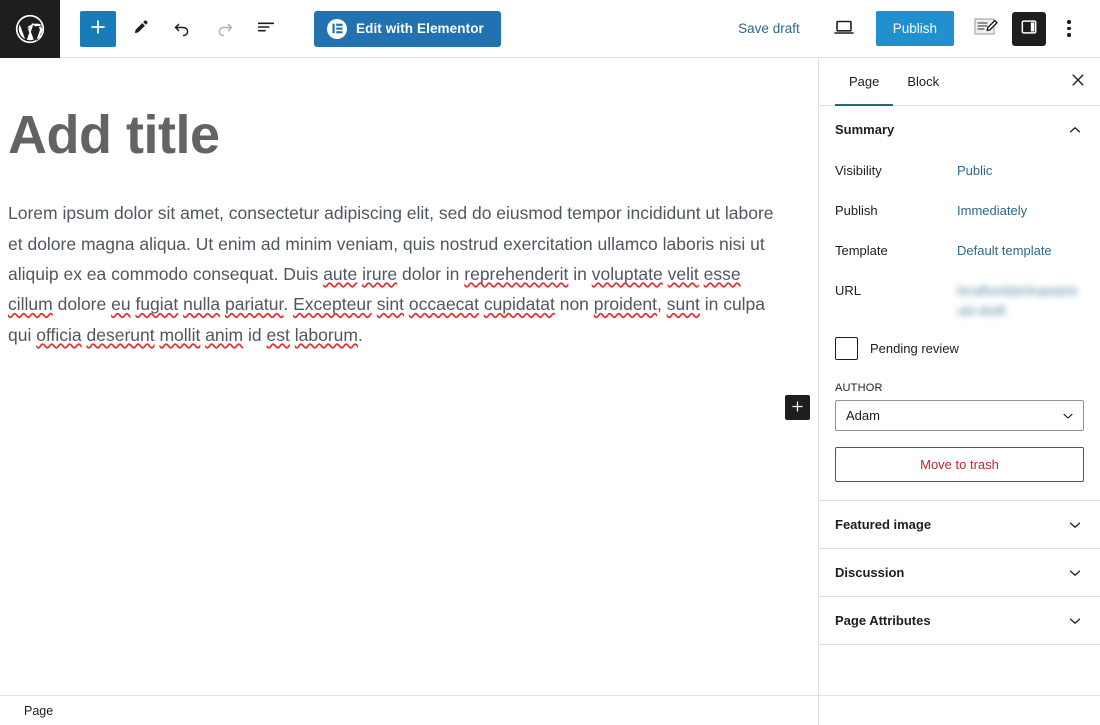 Image resolution: width=1100 pixels, height=725 pixels. What do you see at coordinates (769, 28) in the screenshot?
I see `save-draft-button: Save draft` at bounding box center [769, 28].